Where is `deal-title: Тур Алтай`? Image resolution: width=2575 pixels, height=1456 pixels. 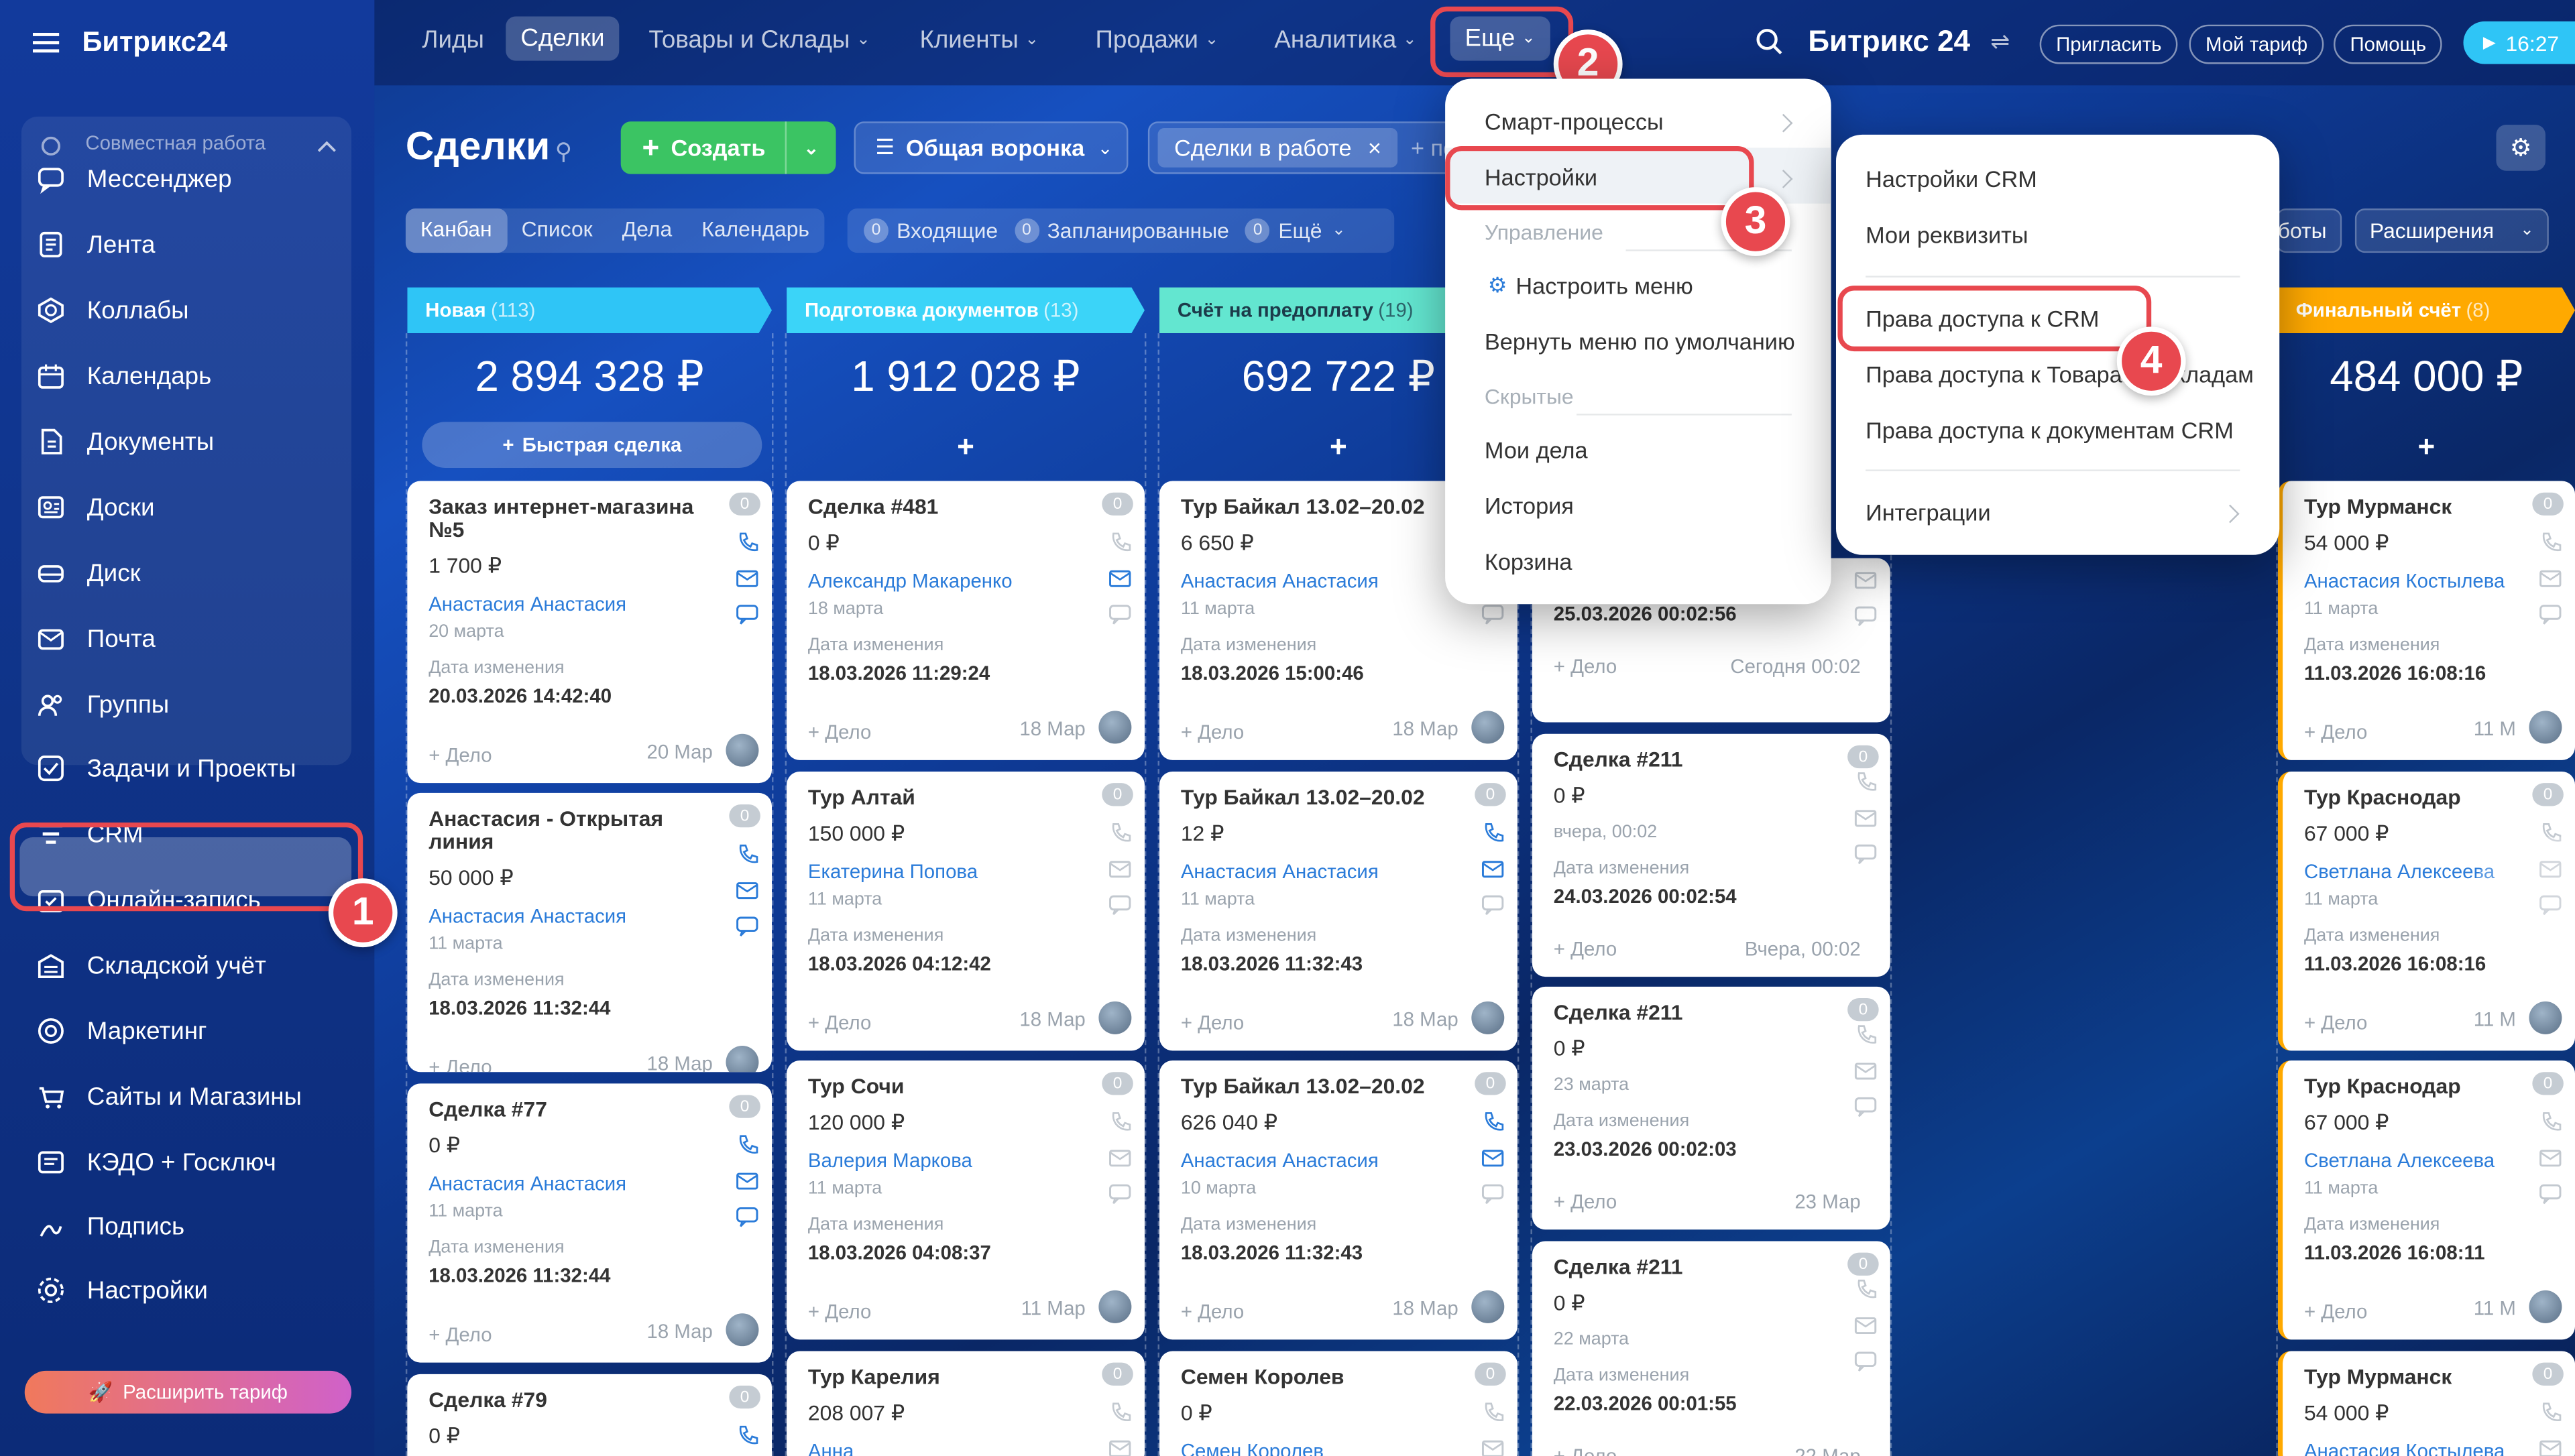
deal-title: Тур Алтай is located at coordinates (960, 797).